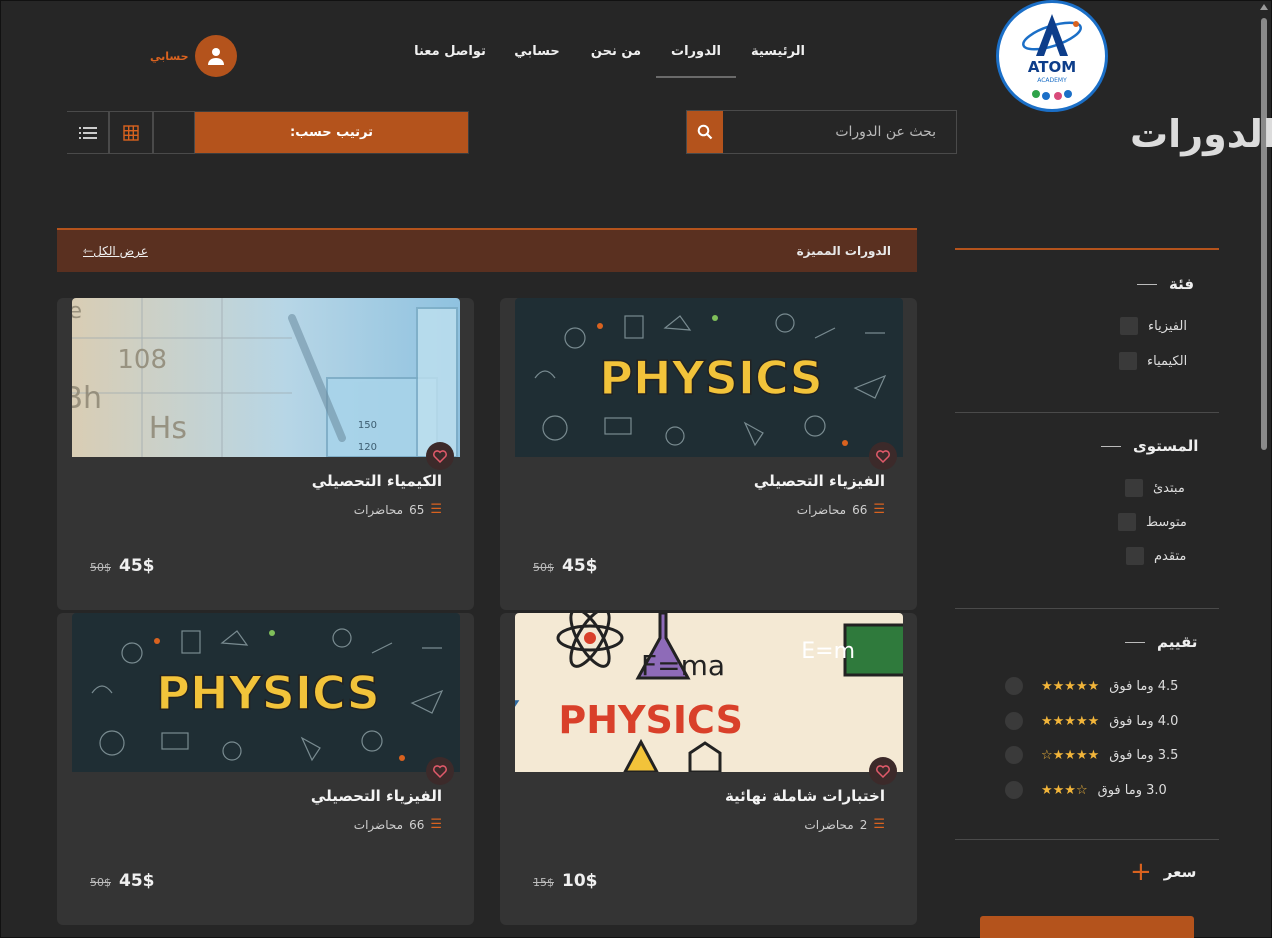 This screenshot has width=1272, height=938. What do you see at coordinates (115, 251) in the screenshot?
I see `view-all-link: عرض الكل⇽` at bounding box center [115, 251].